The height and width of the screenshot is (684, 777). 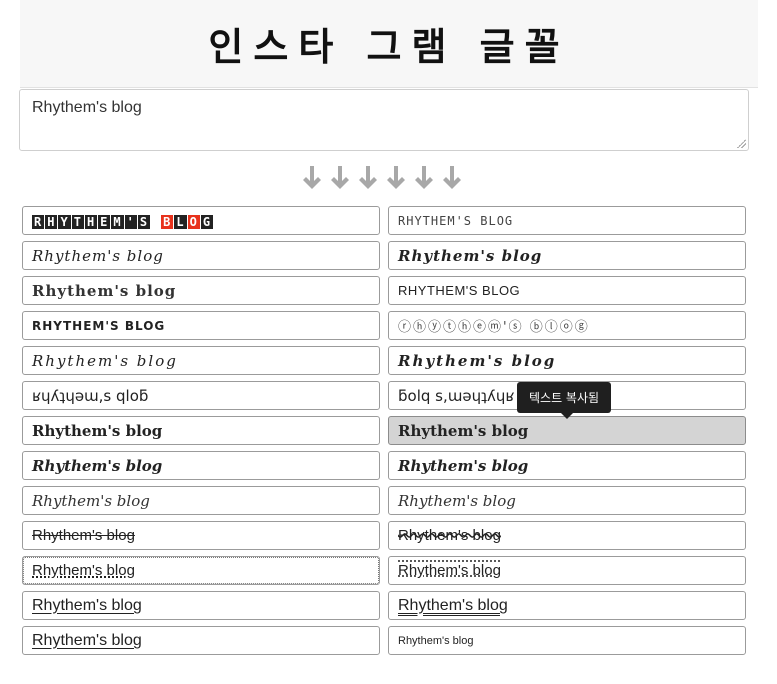 I want to click on arrow-row, so click(x=385, y=178).